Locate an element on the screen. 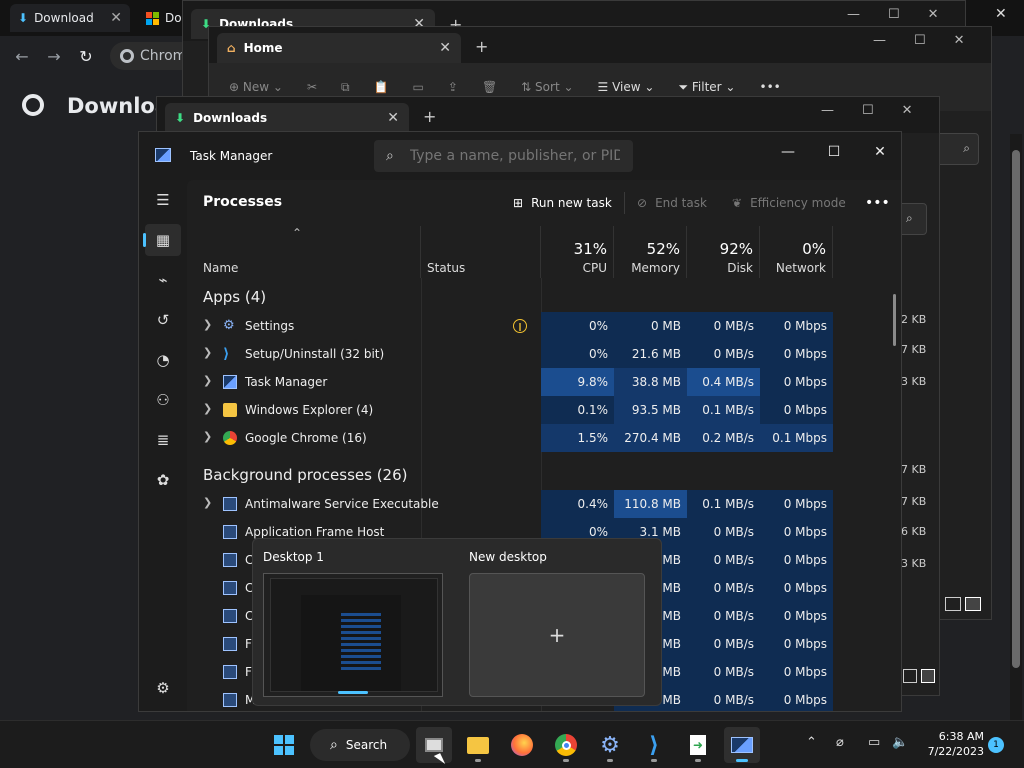  share-icon: ⇪ is located at coordinates (453, 87).